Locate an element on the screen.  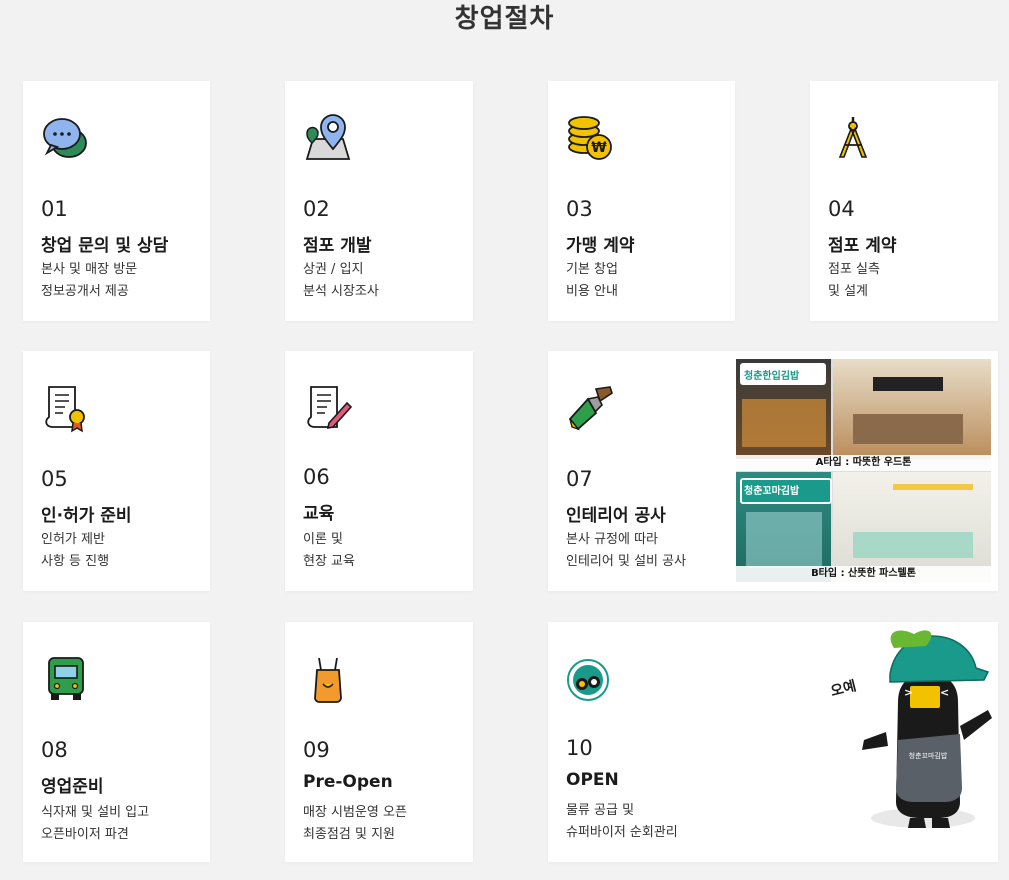
mascot-image: 청춘꼬마김밥 > < 오예 is located at coordinates (910, 729).